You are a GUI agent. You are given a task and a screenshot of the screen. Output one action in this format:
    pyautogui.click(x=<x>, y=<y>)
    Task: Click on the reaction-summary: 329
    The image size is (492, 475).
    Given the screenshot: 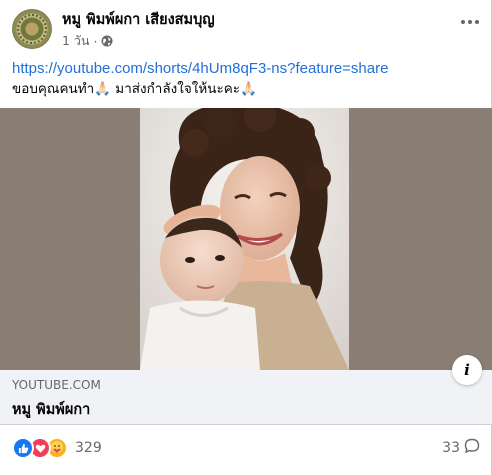 What is the action you would take?
    pyautogui.click(x=57, y=448)
    